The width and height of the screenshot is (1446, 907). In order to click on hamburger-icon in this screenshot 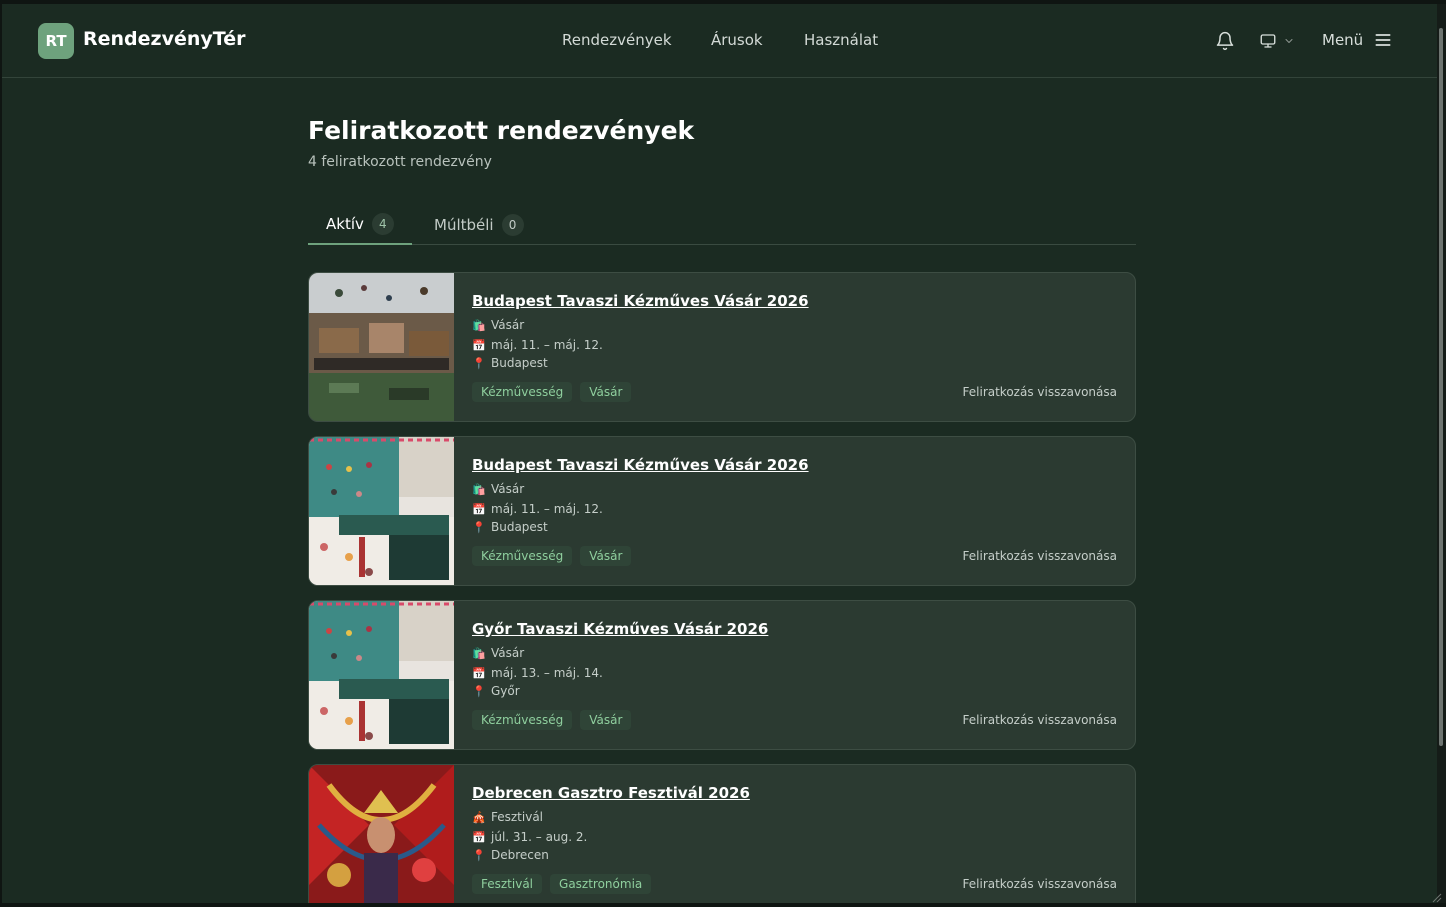, I will do `click(1383, 40)`.